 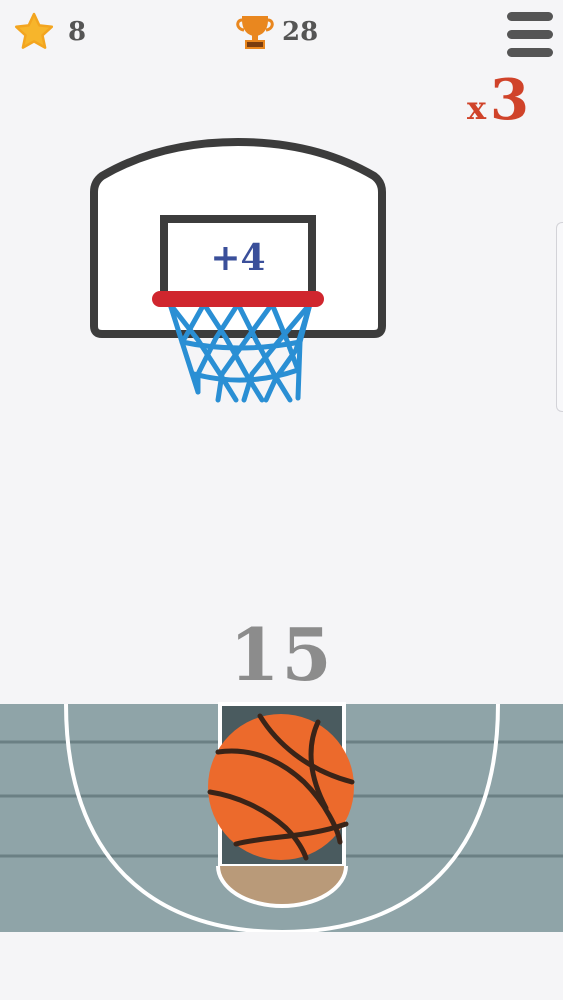 I want to click on basketball-hoop: +4, so click(x=238, y=270).